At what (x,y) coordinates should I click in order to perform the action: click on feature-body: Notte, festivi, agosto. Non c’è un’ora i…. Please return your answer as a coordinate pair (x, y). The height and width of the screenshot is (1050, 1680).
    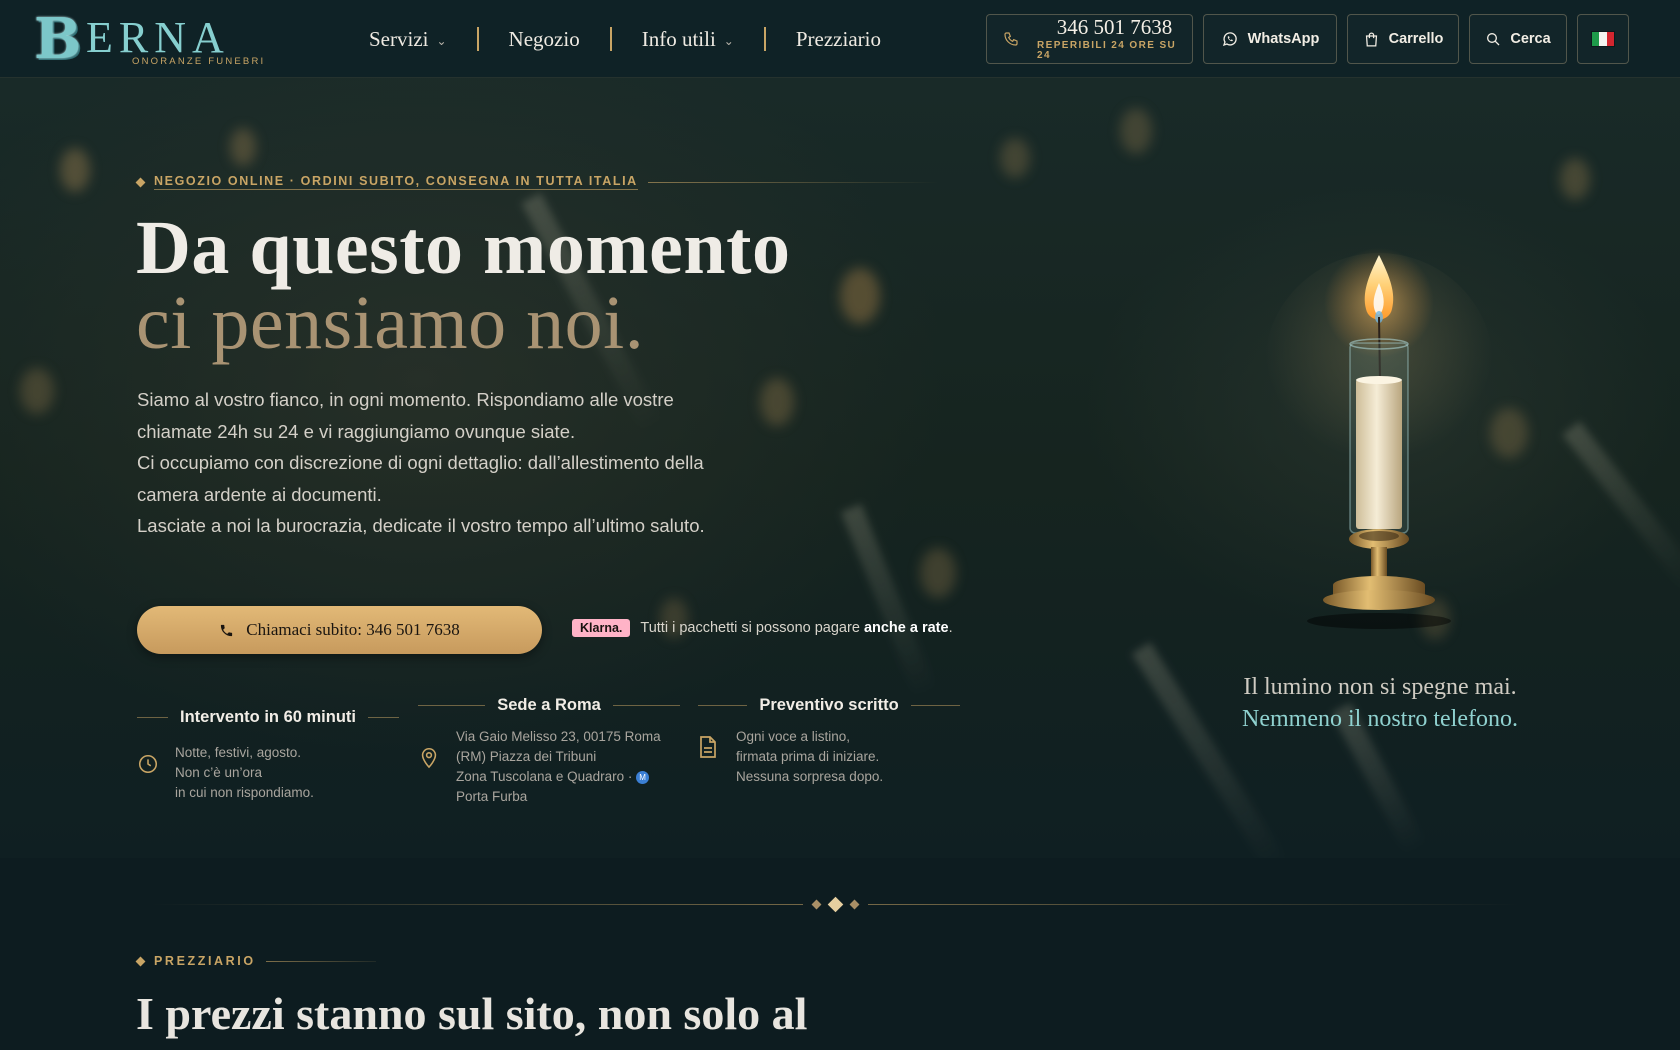
    Looking at the image, I should click on (268, 773).